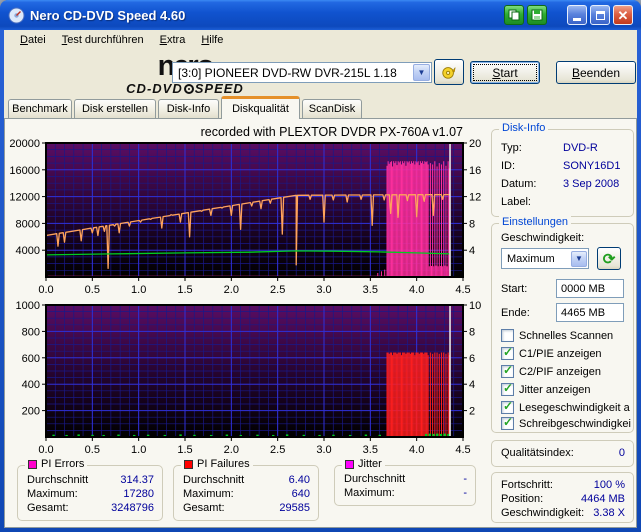 The width and height of the screenshot is (641, 532). What do you see at coordinates (32, 464) in the screenshot?
I see `pi-errors-swatch` at bounding box center [32, 464].